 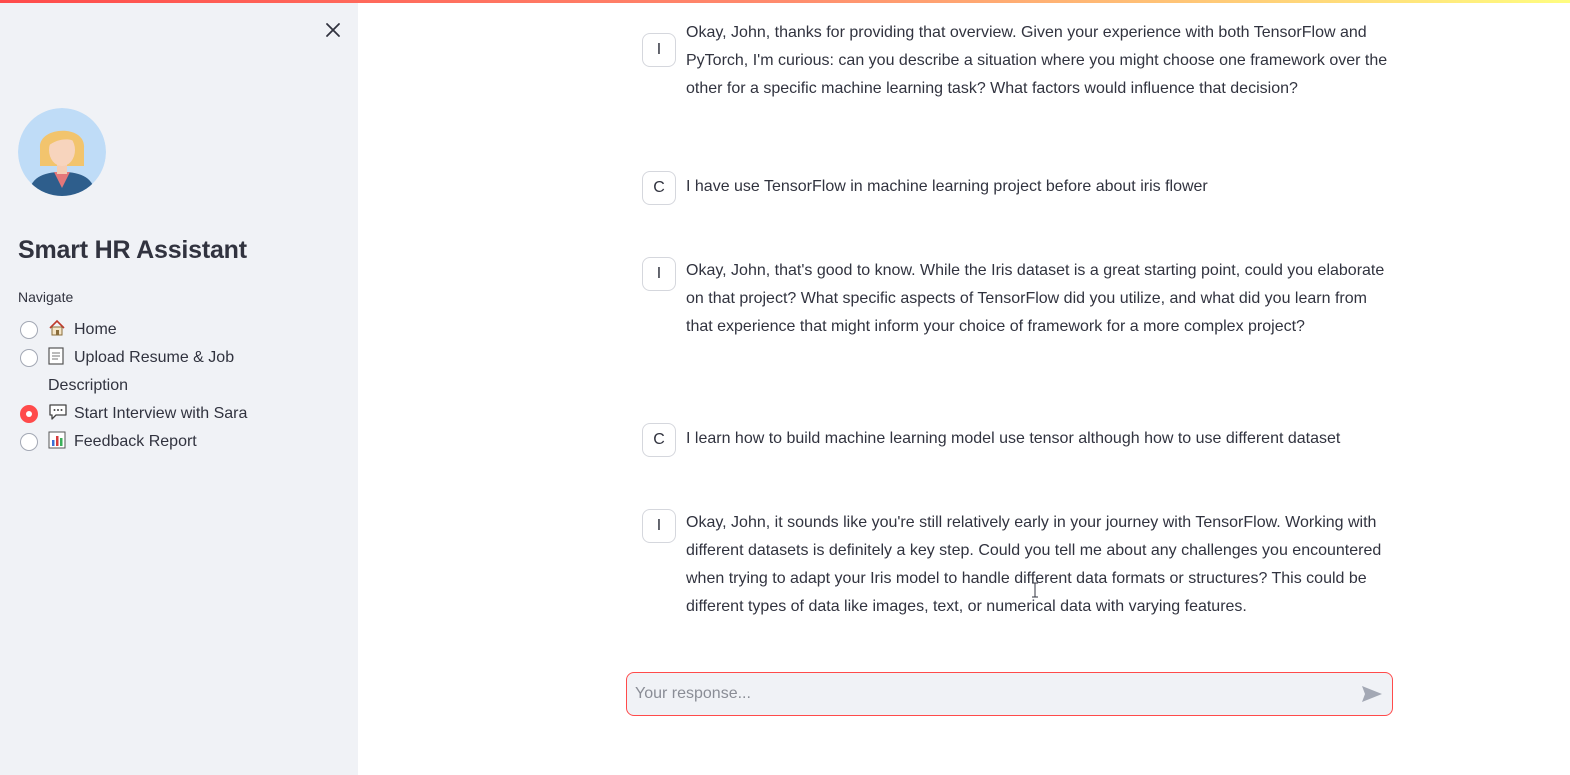 What do you see at coordinates (59, 330) in the screenshot?
I see `house-icon` at bounding box center [59, 330].